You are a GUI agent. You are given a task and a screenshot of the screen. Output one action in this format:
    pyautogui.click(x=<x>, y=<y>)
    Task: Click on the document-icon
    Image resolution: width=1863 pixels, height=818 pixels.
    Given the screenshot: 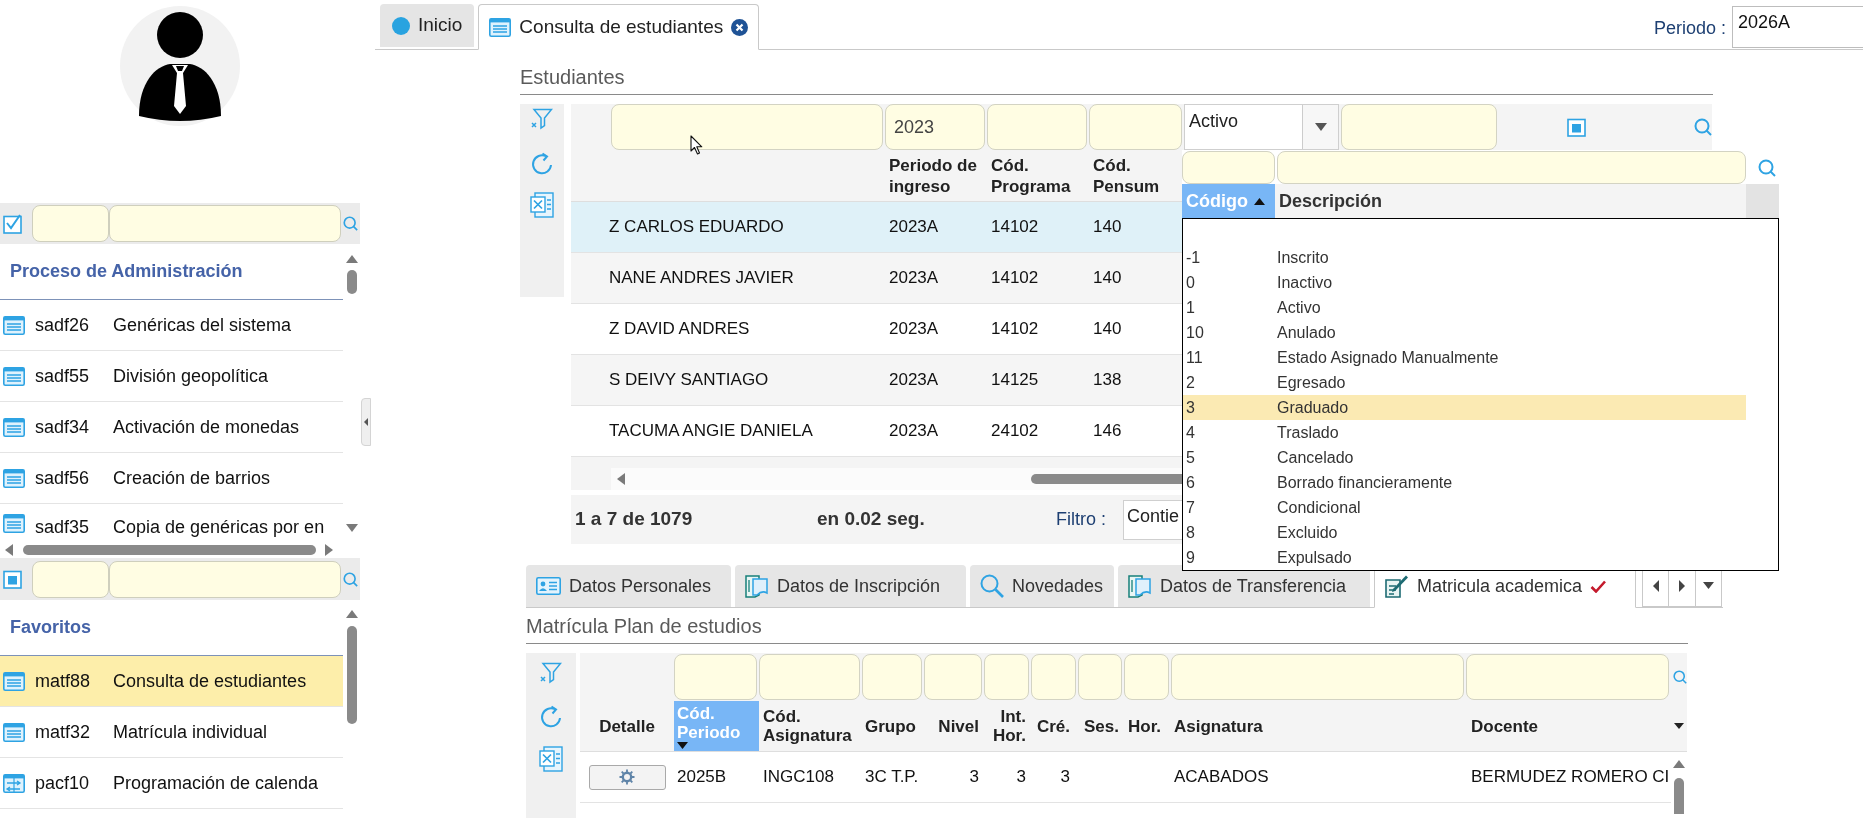 What is the action you would take?
    pyautogui.click(x=757, y=586)
    